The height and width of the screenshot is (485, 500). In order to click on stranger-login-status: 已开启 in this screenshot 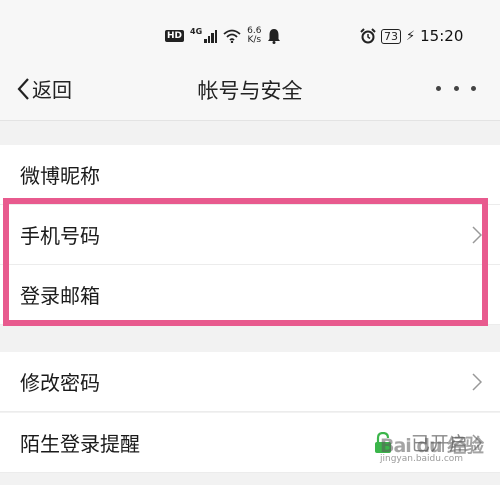, I will do `click(439, 444)`.